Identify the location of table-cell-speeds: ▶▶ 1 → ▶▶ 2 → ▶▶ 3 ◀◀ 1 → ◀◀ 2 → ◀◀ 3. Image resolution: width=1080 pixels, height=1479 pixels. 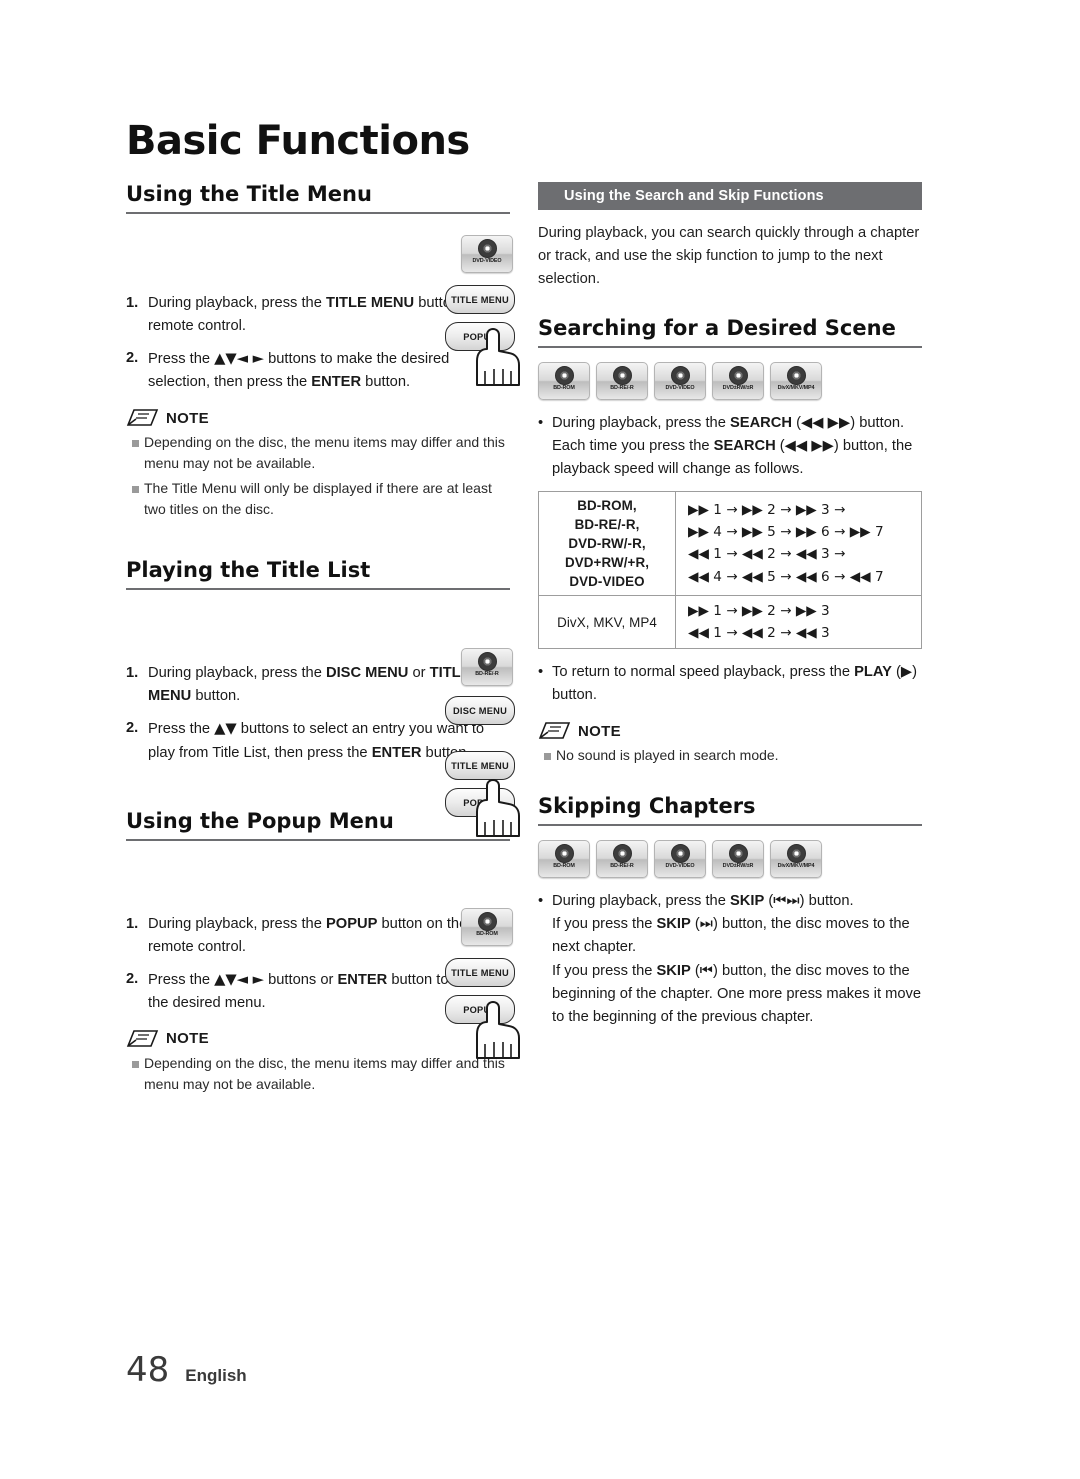
(798, 622).